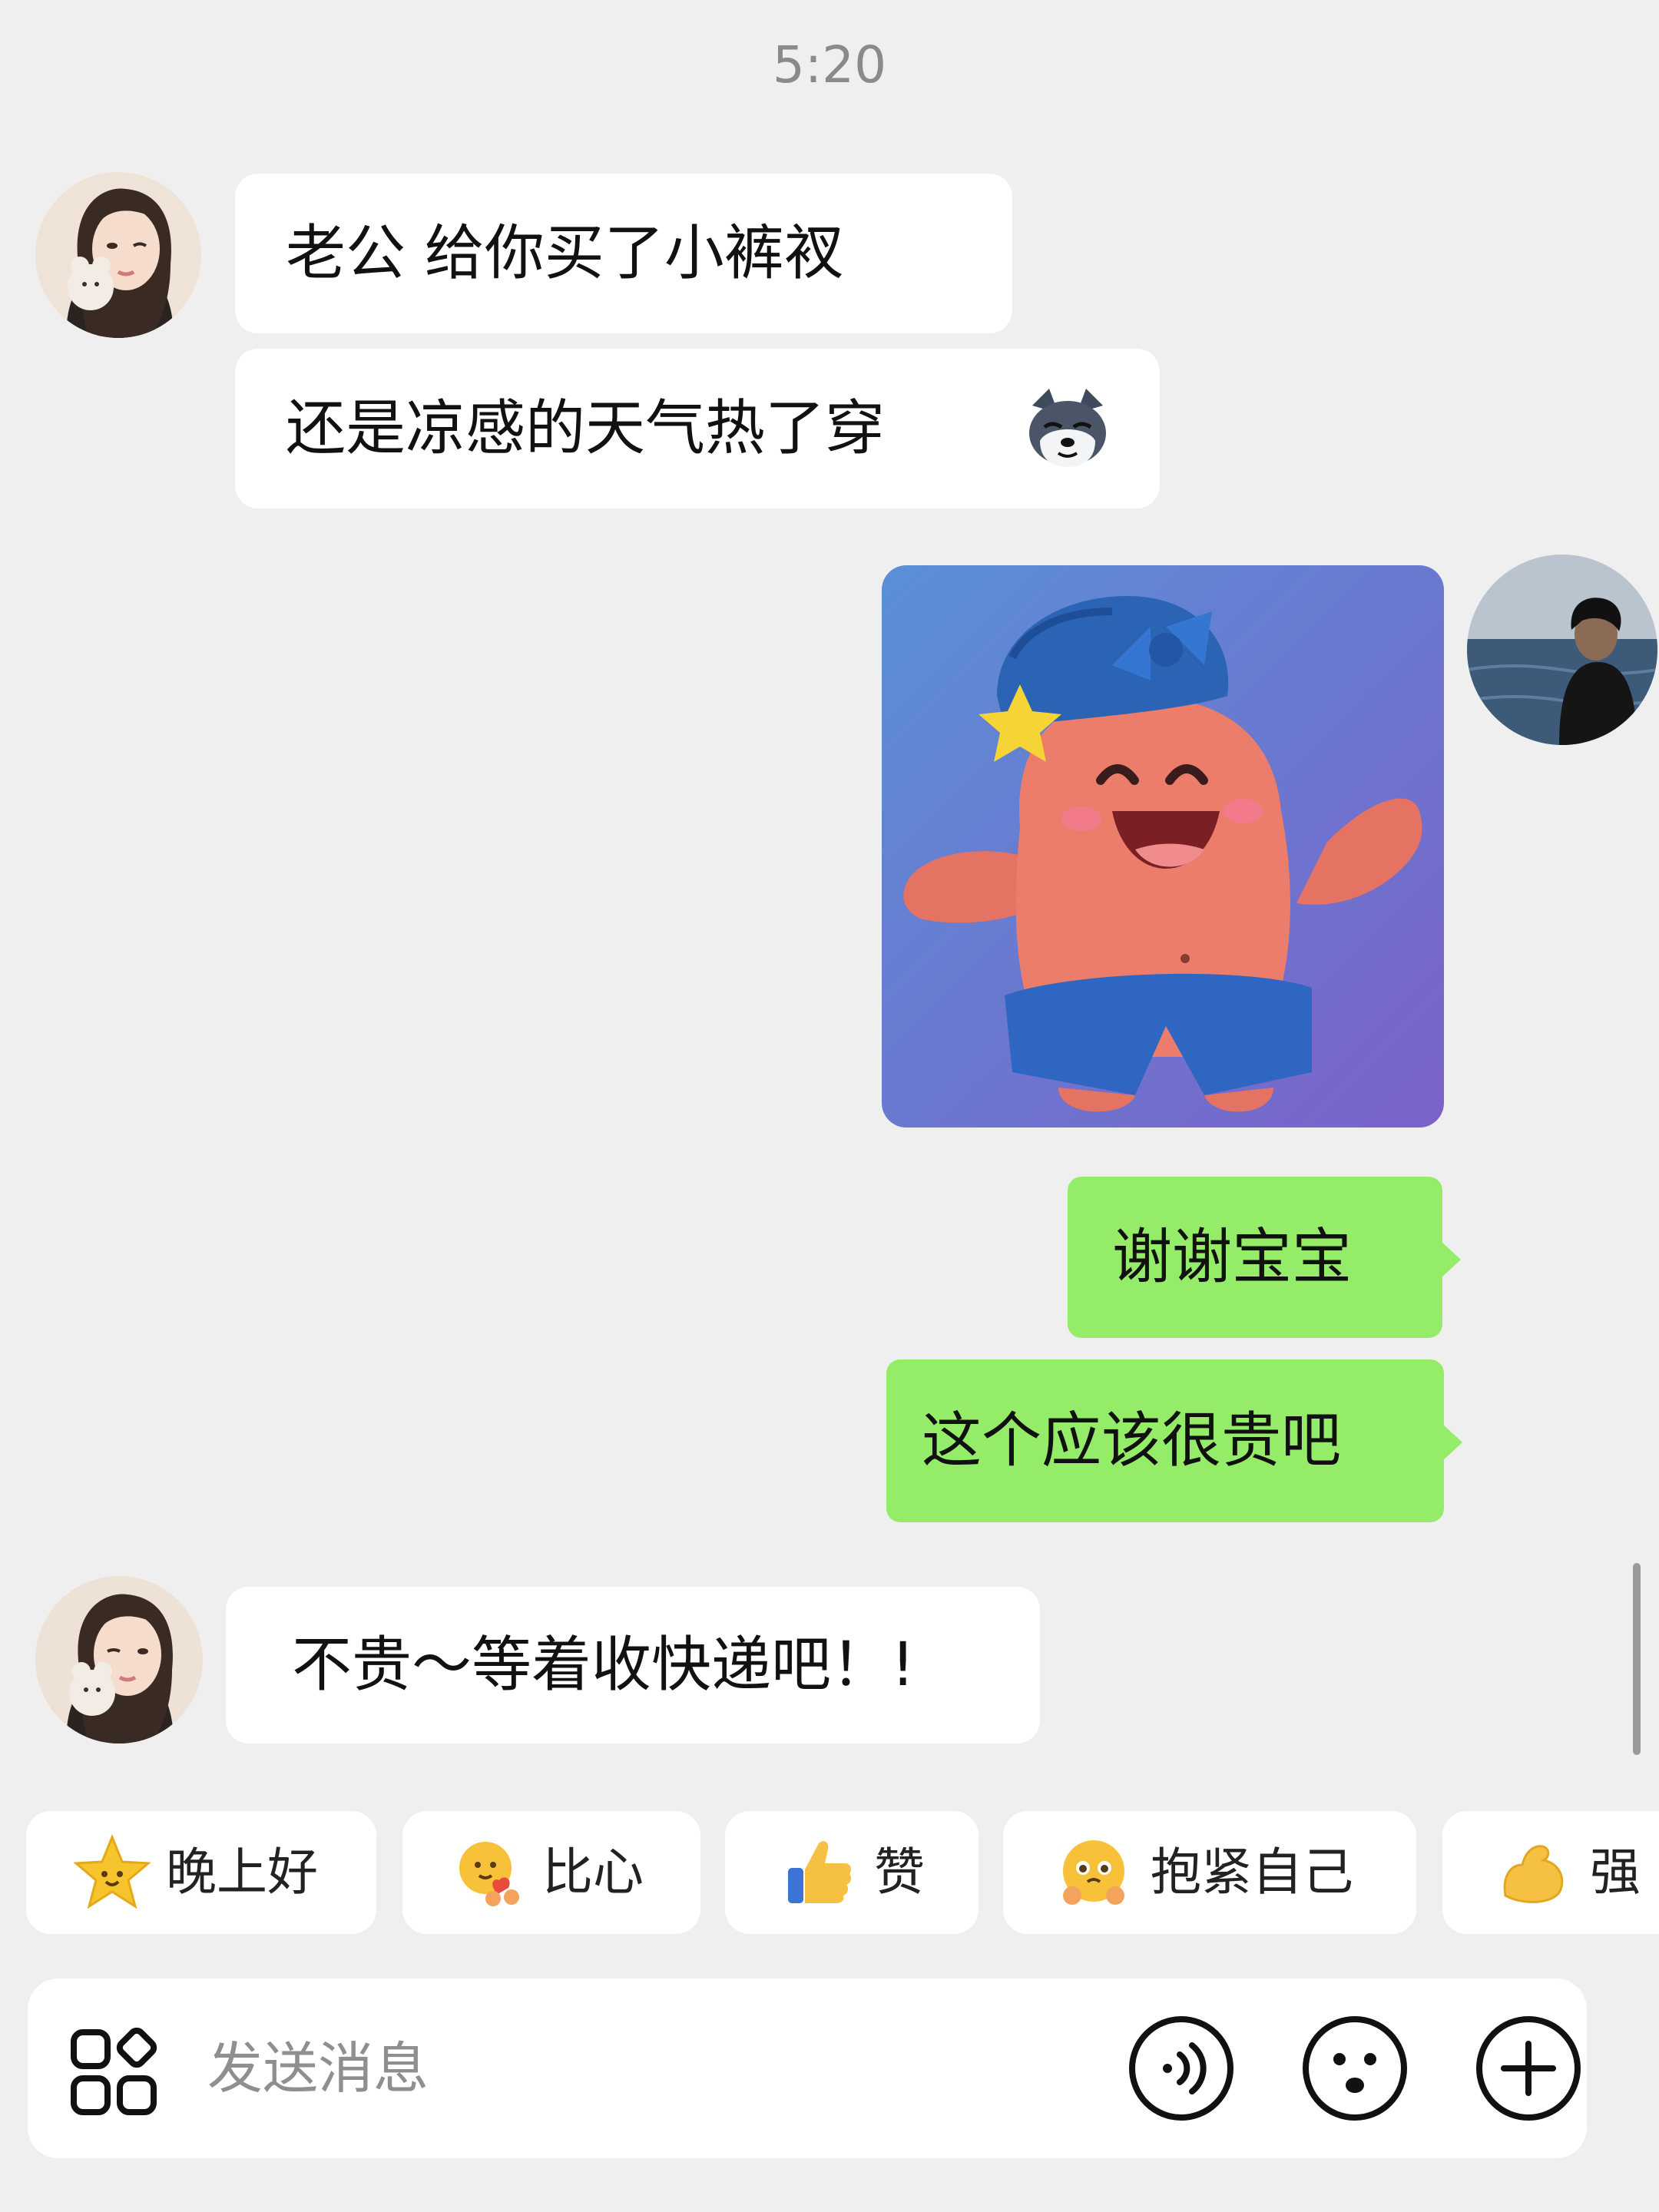 This screenshot has height=2212, width=1659. What do you see at coordinates (318, 2069) in the screenshot?
I see `message-input: 发送消息` at bounding box center [318, 2069].